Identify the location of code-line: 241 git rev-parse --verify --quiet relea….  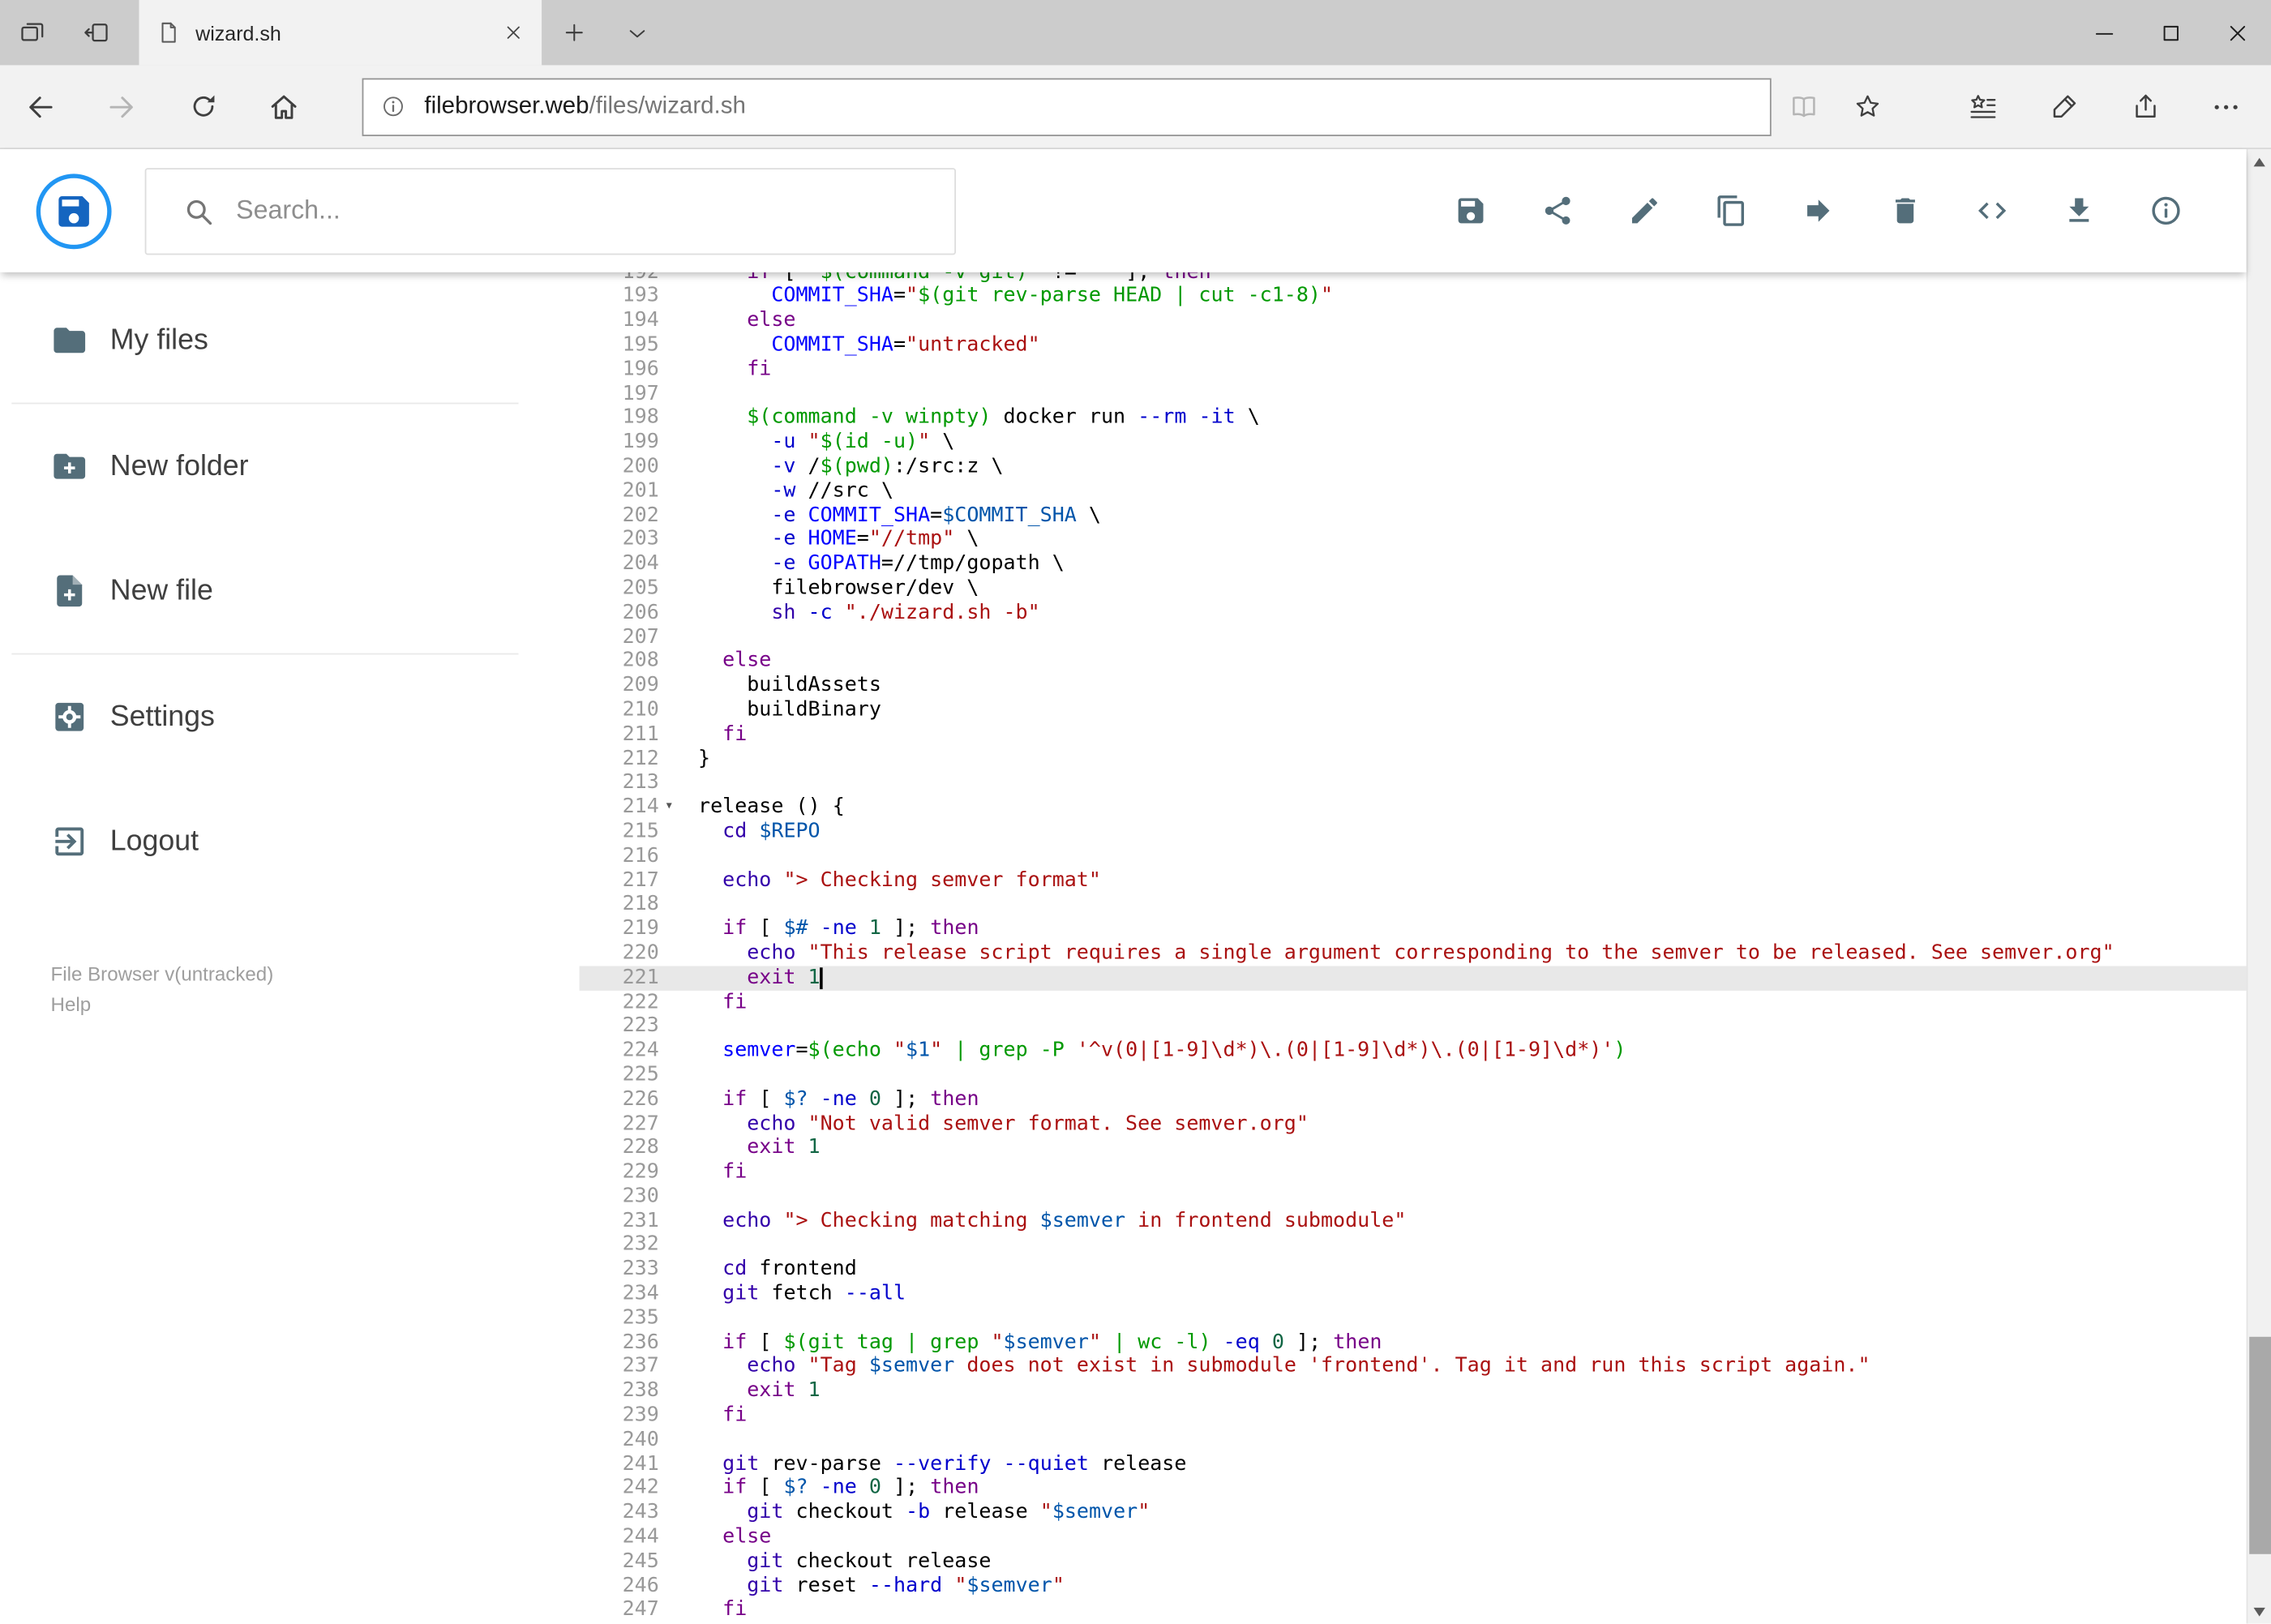
(1414, 1464).